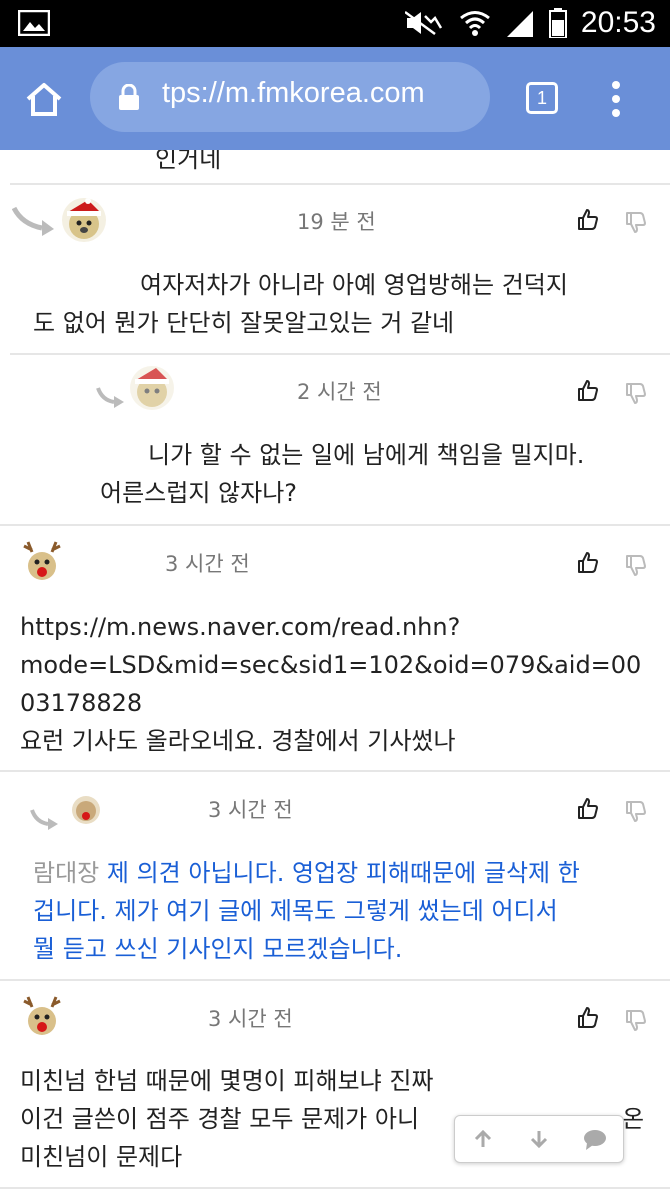  Describe the element at coordinates (218, 949) in the screenshot. I see `comment-text: 뭘 듣고 쓰신 기사인지 모르겠습니다.` at that location.